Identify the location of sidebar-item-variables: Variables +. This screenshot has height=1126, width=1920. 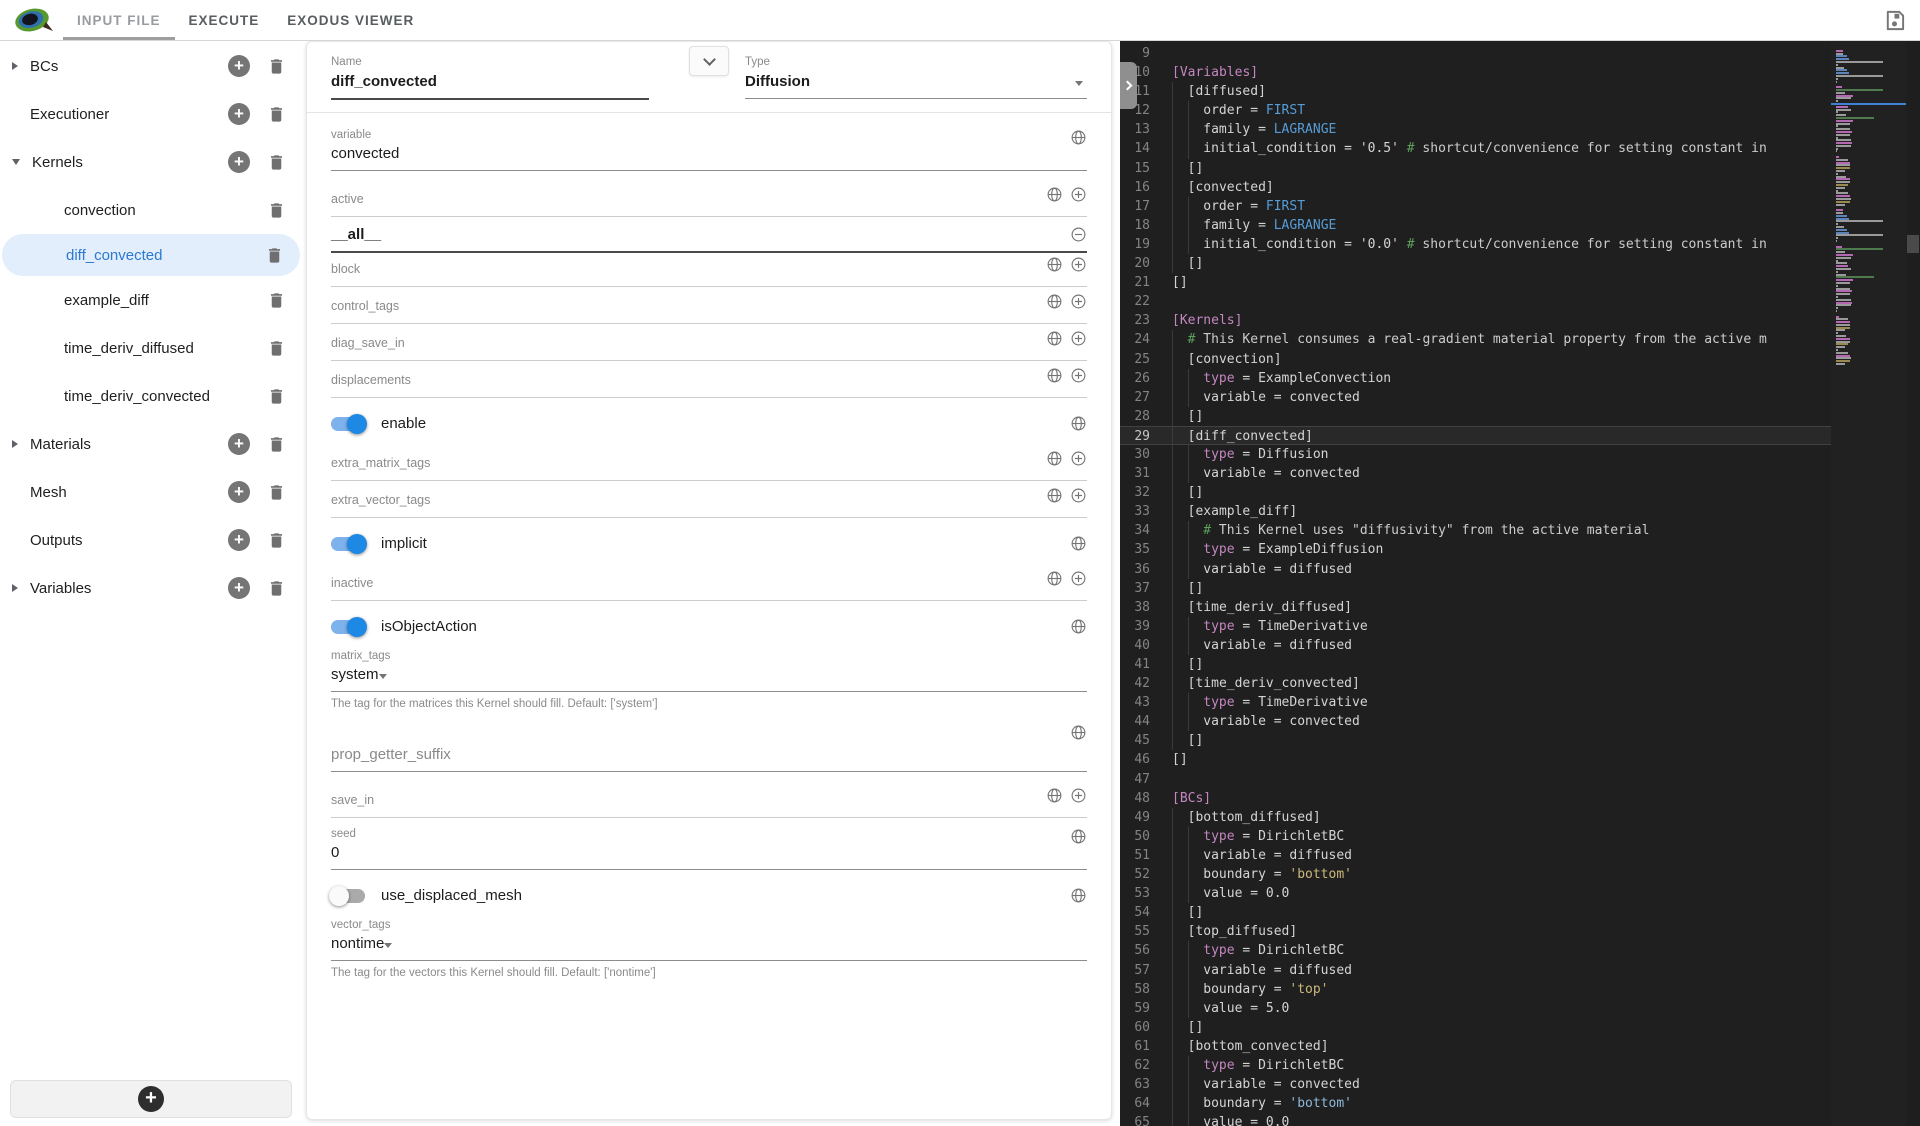
(151, 588).